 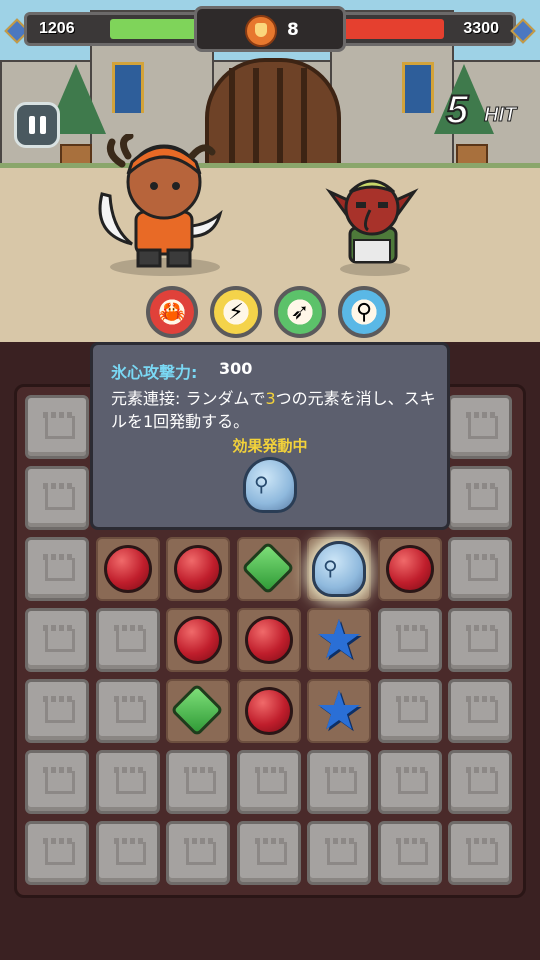 I want to click on element-link-orb: ⚲, so click(x=339, y=569).